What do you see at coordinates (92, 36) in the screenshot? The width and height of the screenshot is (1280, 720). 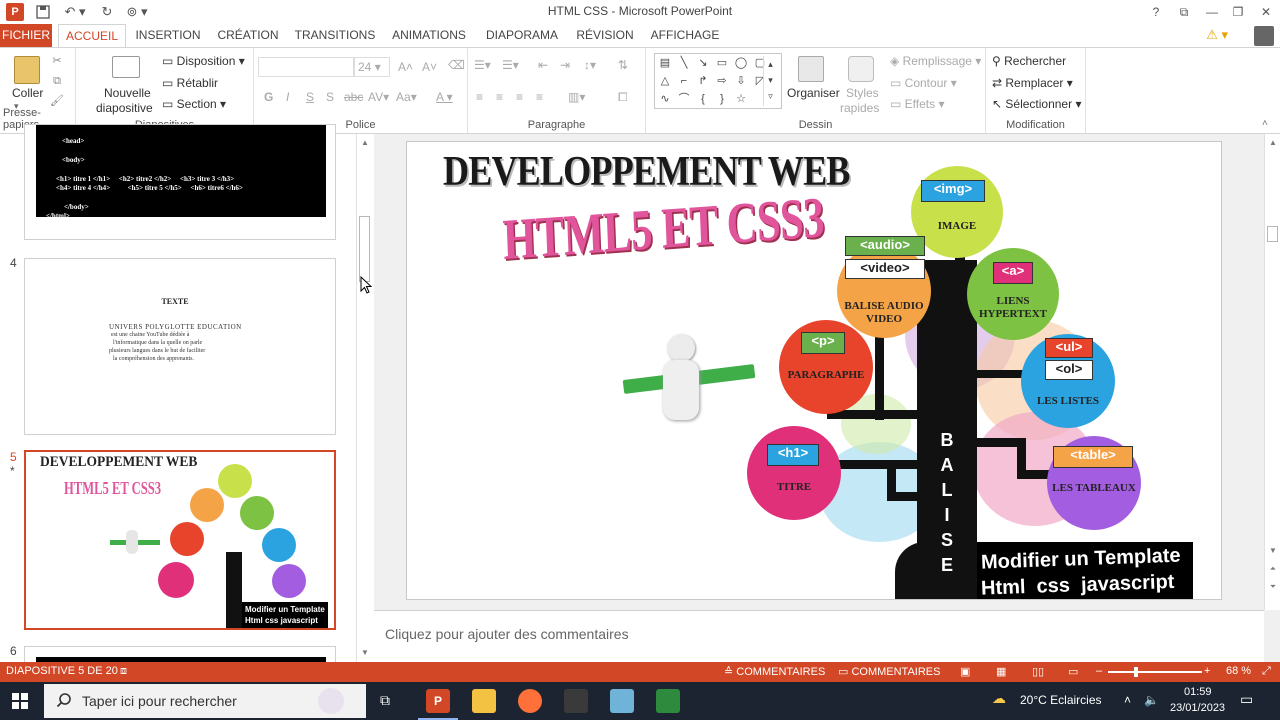 I see `tab-accueil: ACCUEIL` at bounding box center [92, 36].